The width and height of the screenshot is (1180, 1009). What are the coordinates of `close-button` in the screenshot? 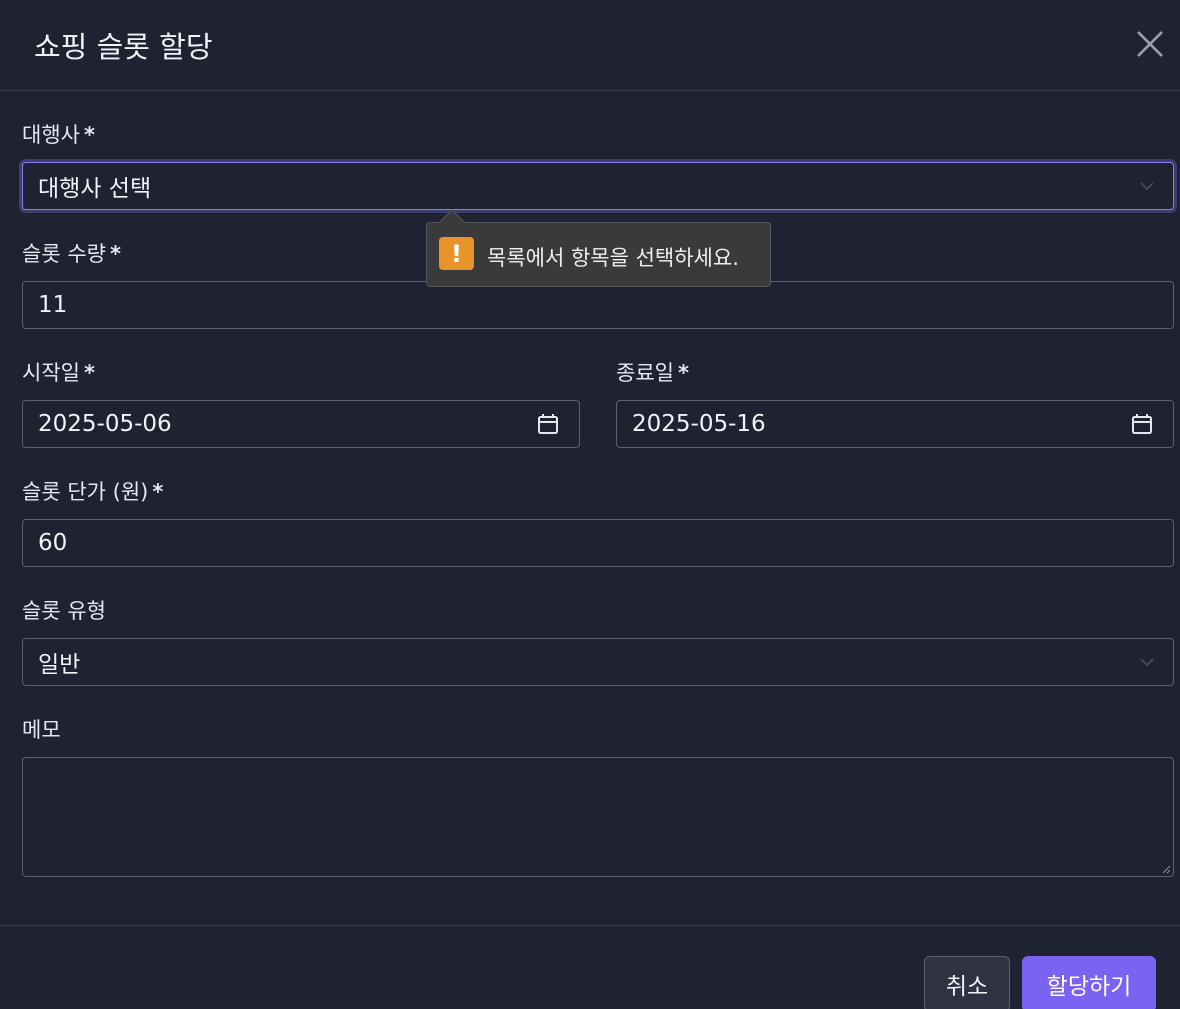 It's located at (1150, 44).